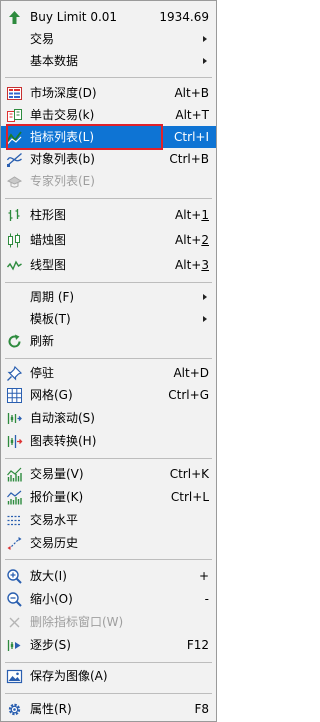 The width and height of the screenshot is (320, 722). What do you see at coordinates (108, 576) in the screenshot?
I see `menu-item-zoom-in: 放大(I) +` at bounding box center [108, 576].